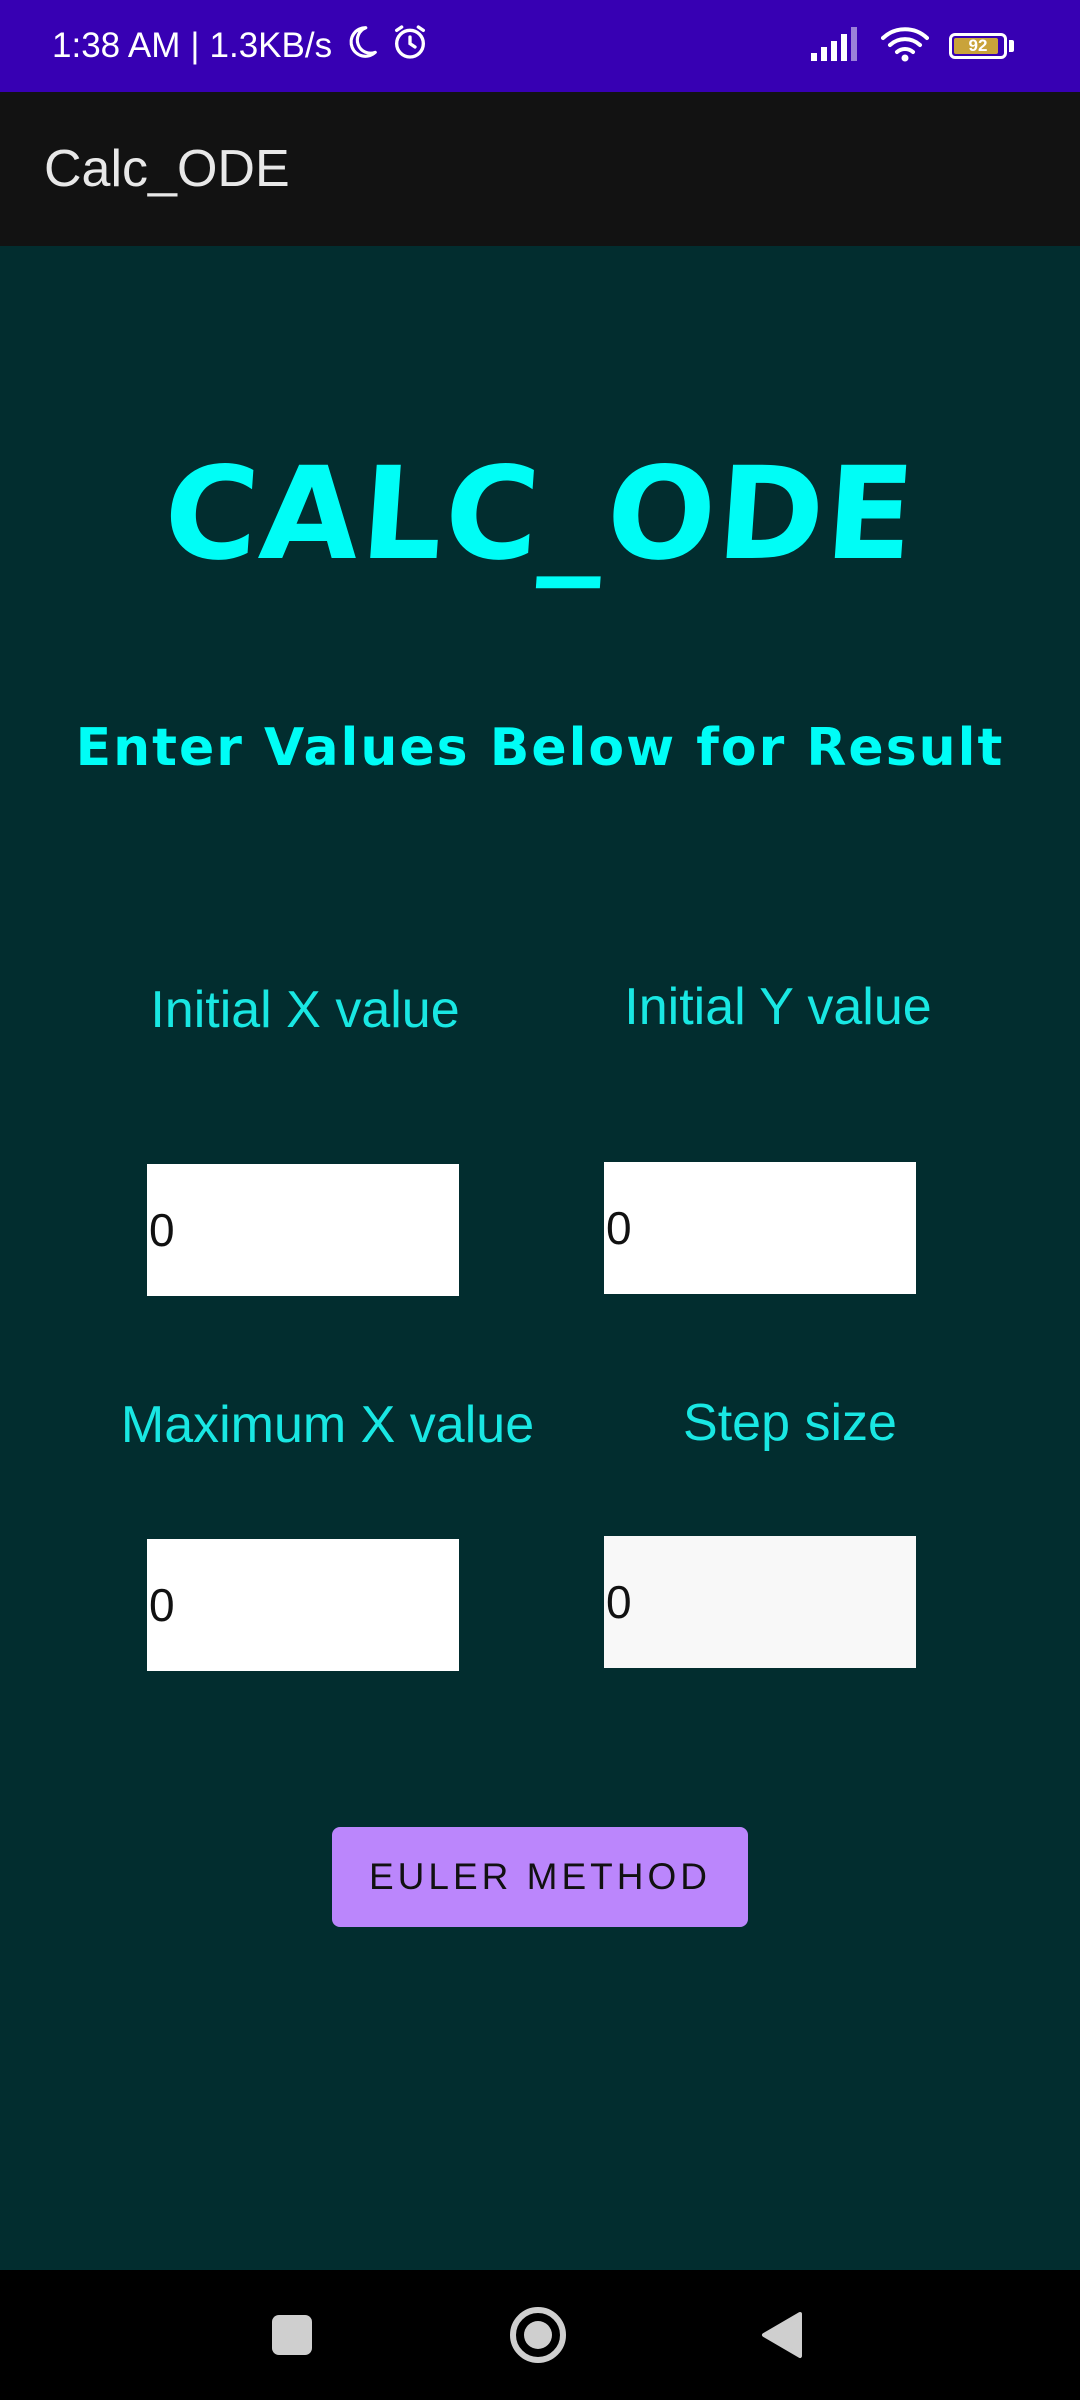 Image resolution: width=1080 pixels, height=2400 pixels. What do you see at coordinates (540, 514) in the screenshot?
I see `app-logo: CALC_ODE` at bounding box center [540, 514].